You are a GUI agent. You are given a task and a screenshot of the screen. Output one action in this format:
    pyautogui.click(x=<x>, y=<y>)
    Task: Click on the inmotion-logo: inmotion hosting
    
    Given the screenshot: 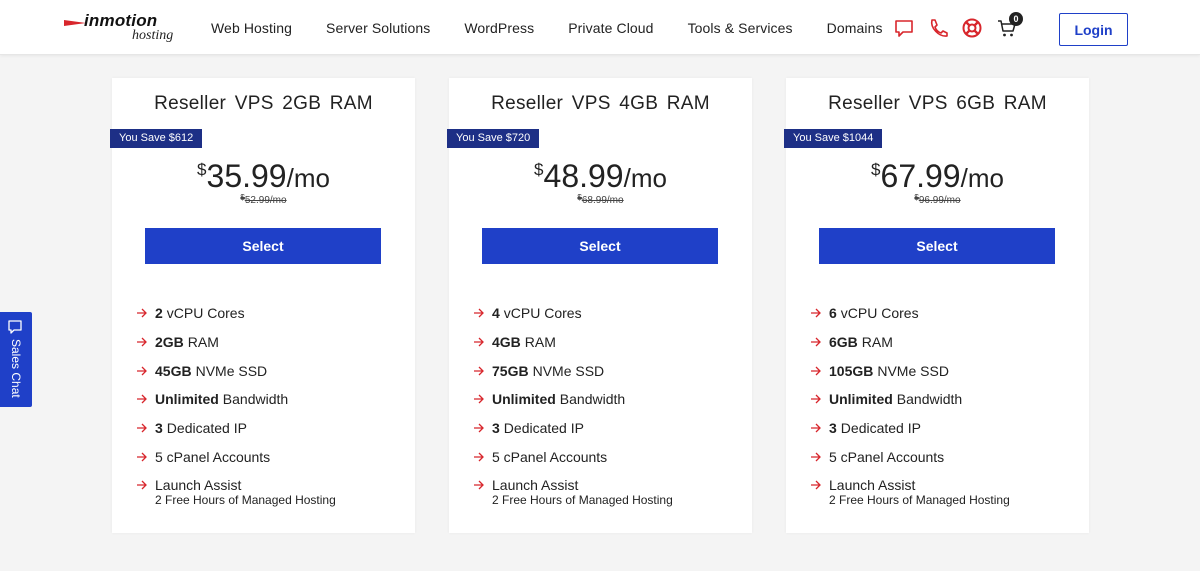 What is the action you would take?
    pyautogui.click(x=126, y=29)
    